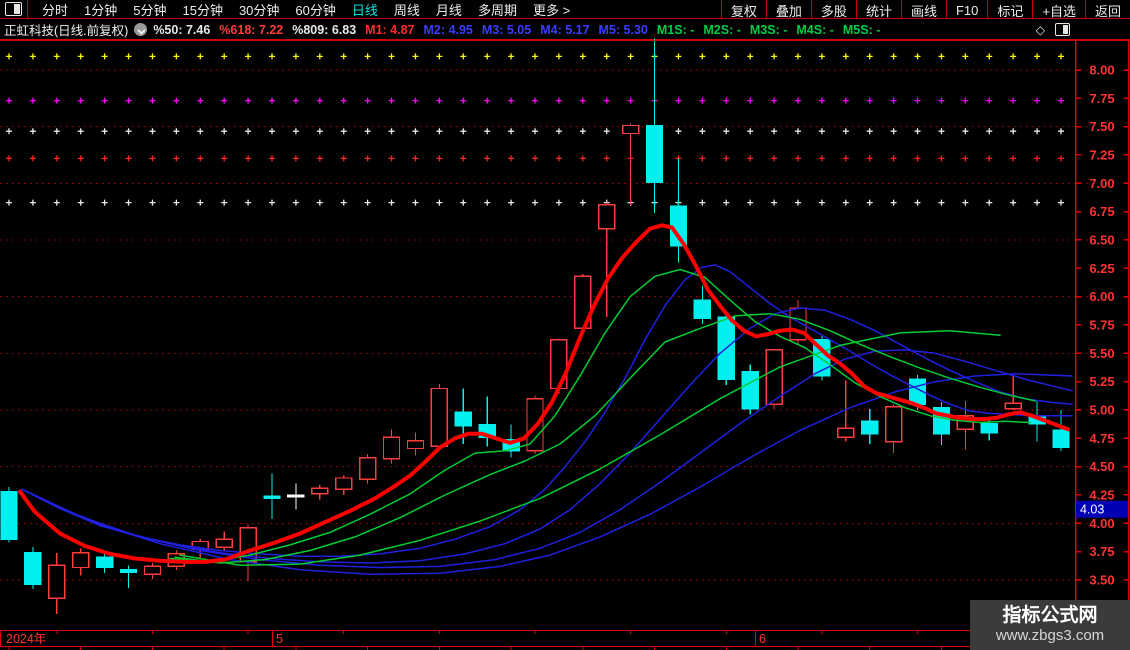  I want to click on last-price-tag: 4.03, so click(1102, 509).